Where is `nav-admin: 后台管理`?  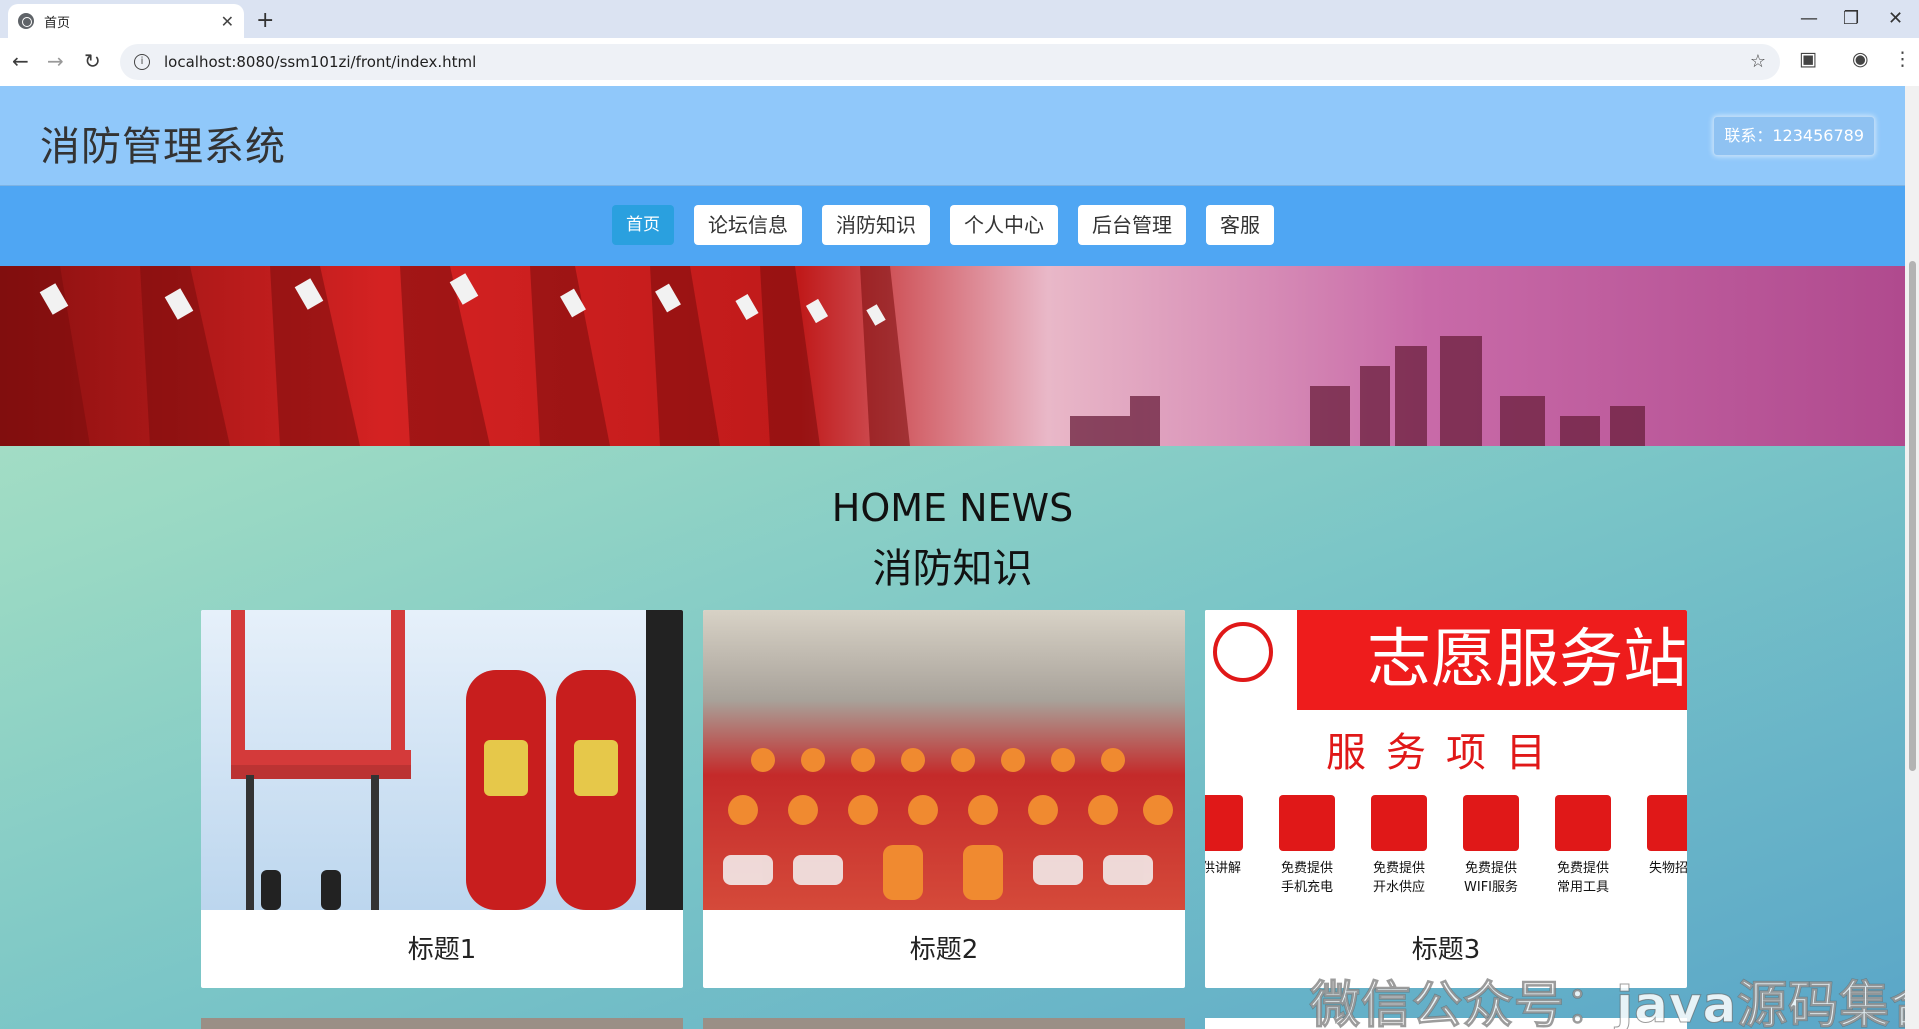 nav-admin: 后台管理 is located at coordinates (1132, 225).